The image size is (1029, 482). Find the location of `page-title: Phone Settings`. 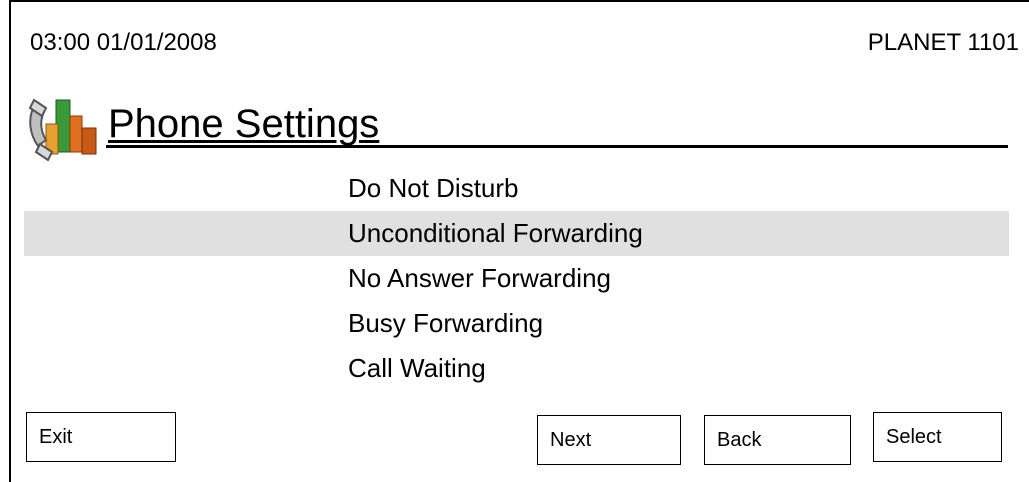

page-title: Phone Settings is located at coordinates (244, 124).